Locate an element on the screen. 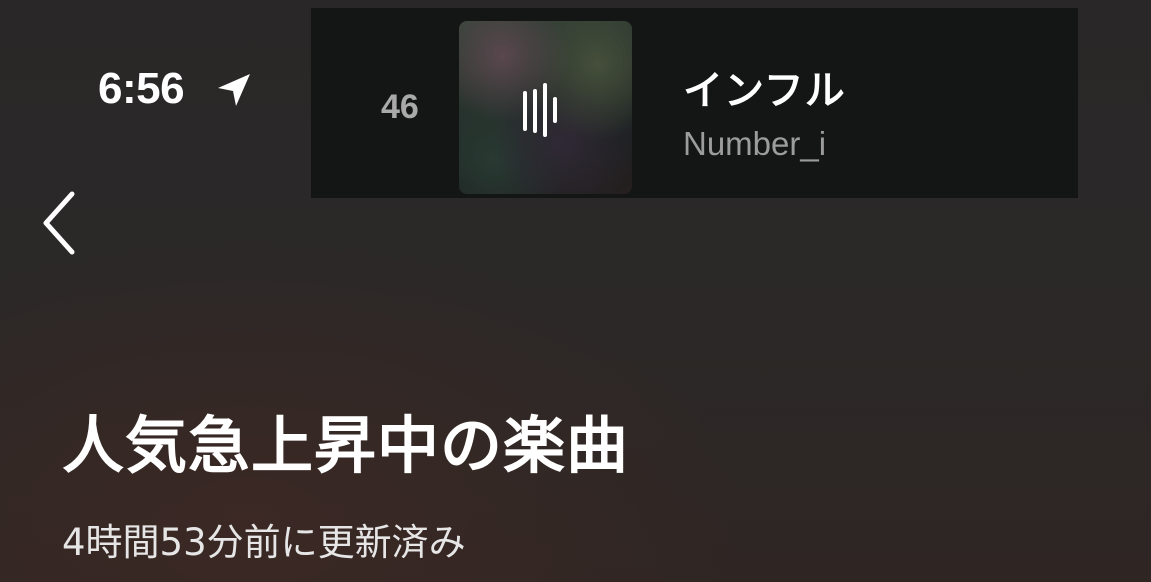 Image resolution: width=1151 pixels, height=582 pixels. song-title: インフル is located at coordinates (764, 91).